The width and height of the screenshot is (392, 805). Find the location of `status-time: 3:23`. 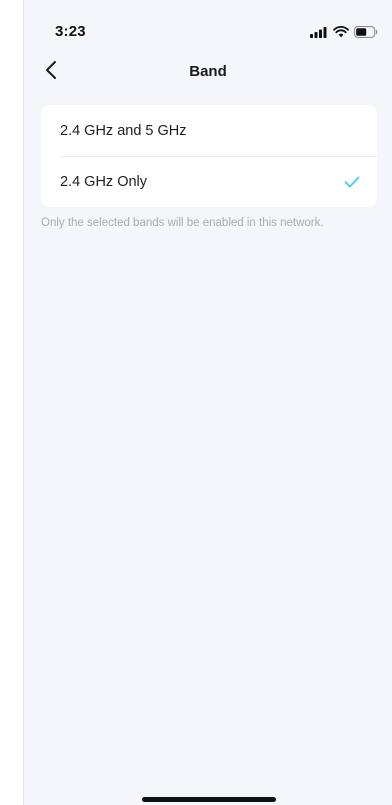

status-time: 3:23 is located at coordinates (70, 31).